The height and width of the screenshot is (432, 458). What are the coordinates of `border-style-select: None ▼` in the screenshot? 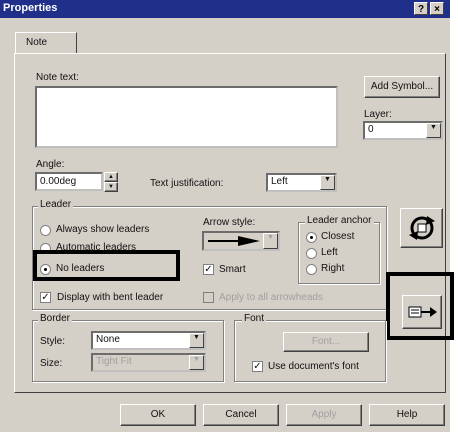 It's located at (148, 340).